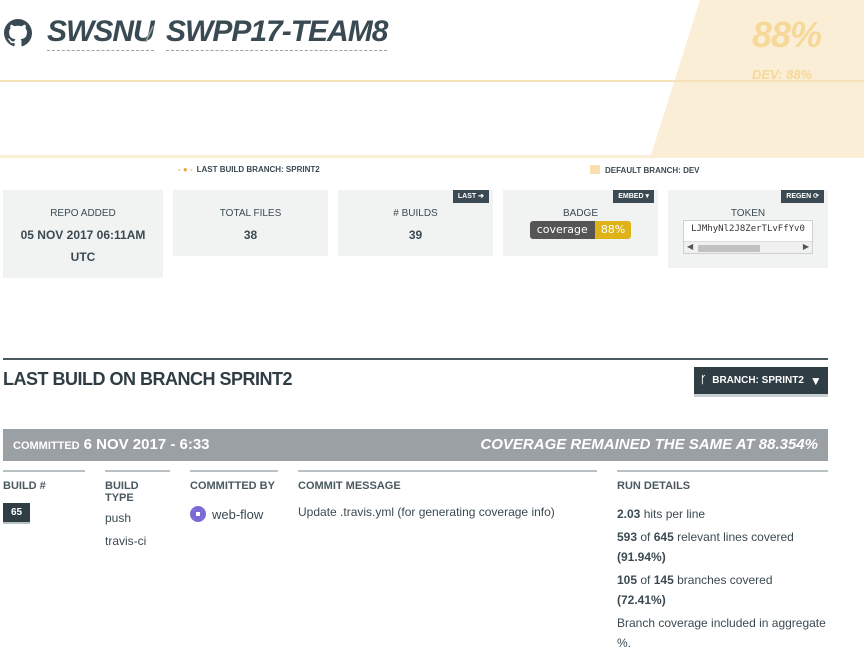  What do you see at coordinates (415, 213) in the screenshot?
I see `card-label: # BUILDS` at bounding box center [415, 213].